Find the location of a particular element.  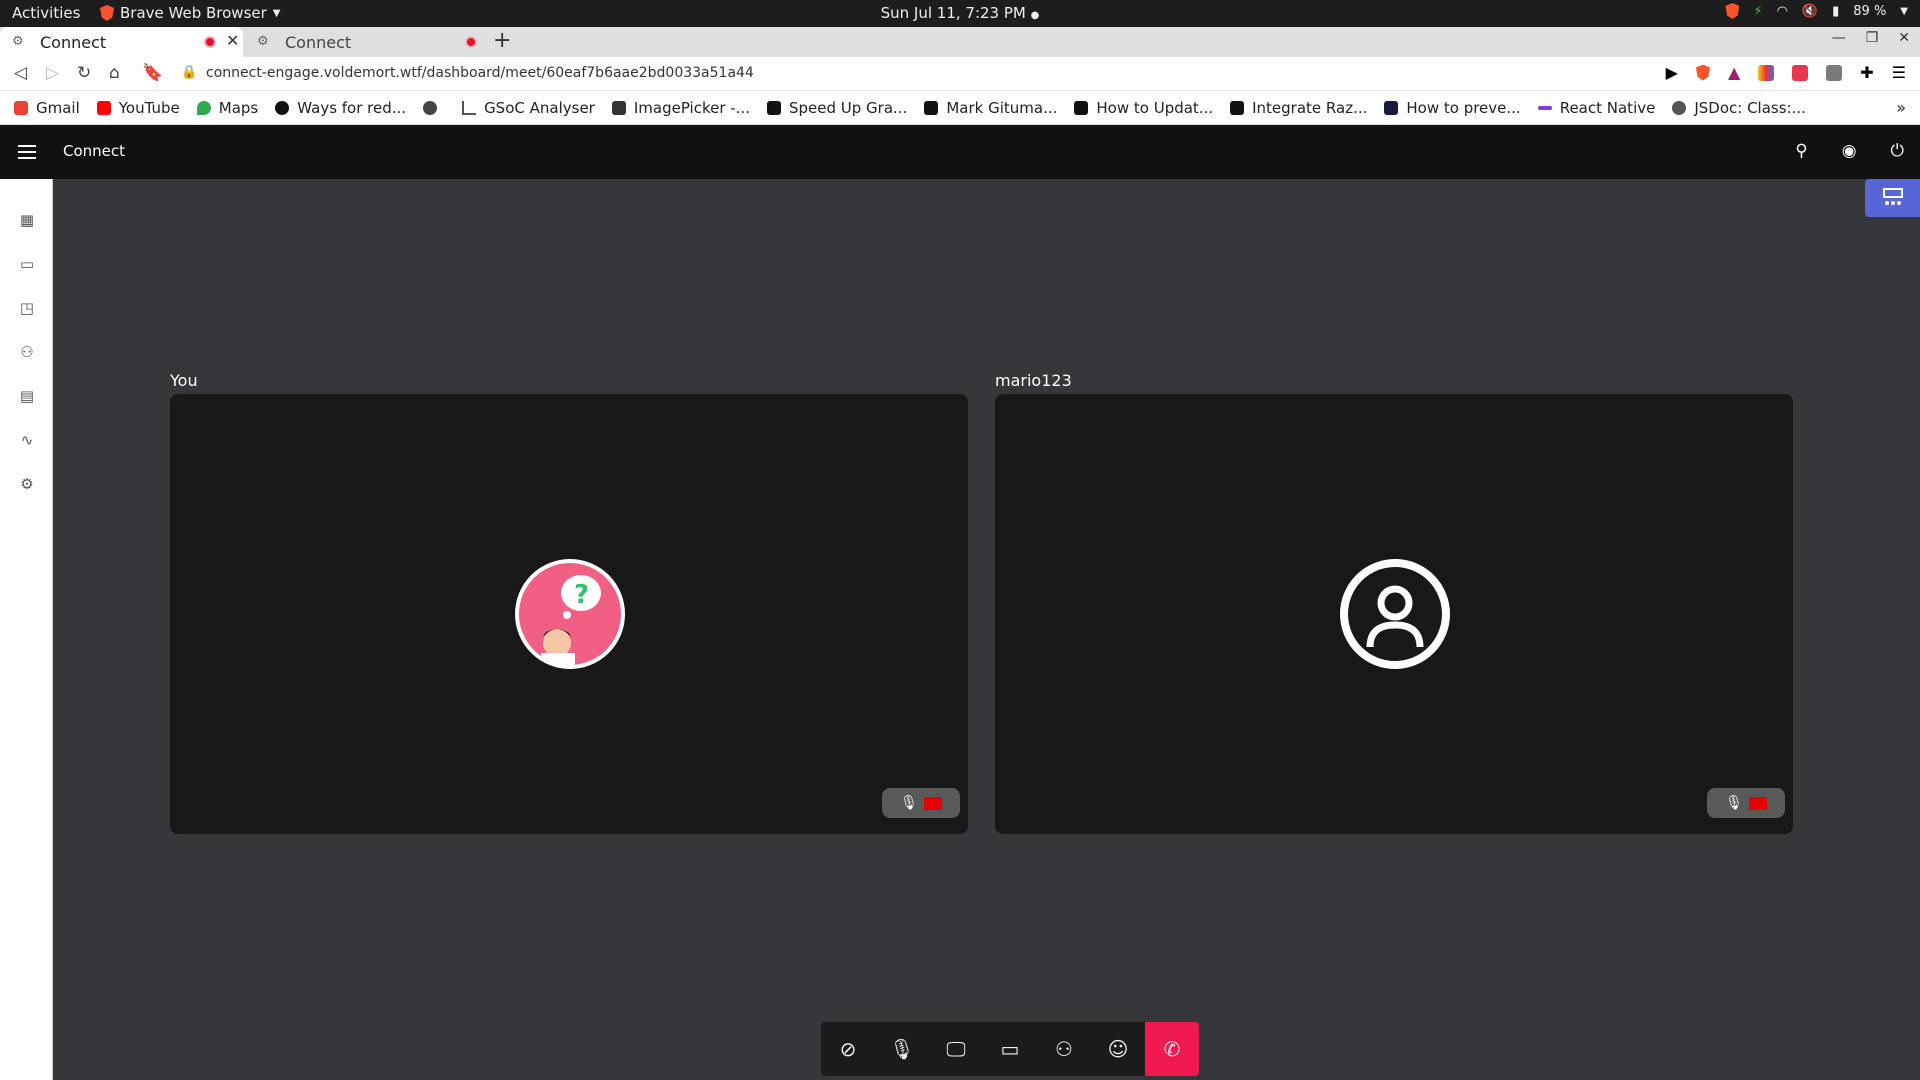

end-call-button: ✆ is located at coordinates (1172, 1049).